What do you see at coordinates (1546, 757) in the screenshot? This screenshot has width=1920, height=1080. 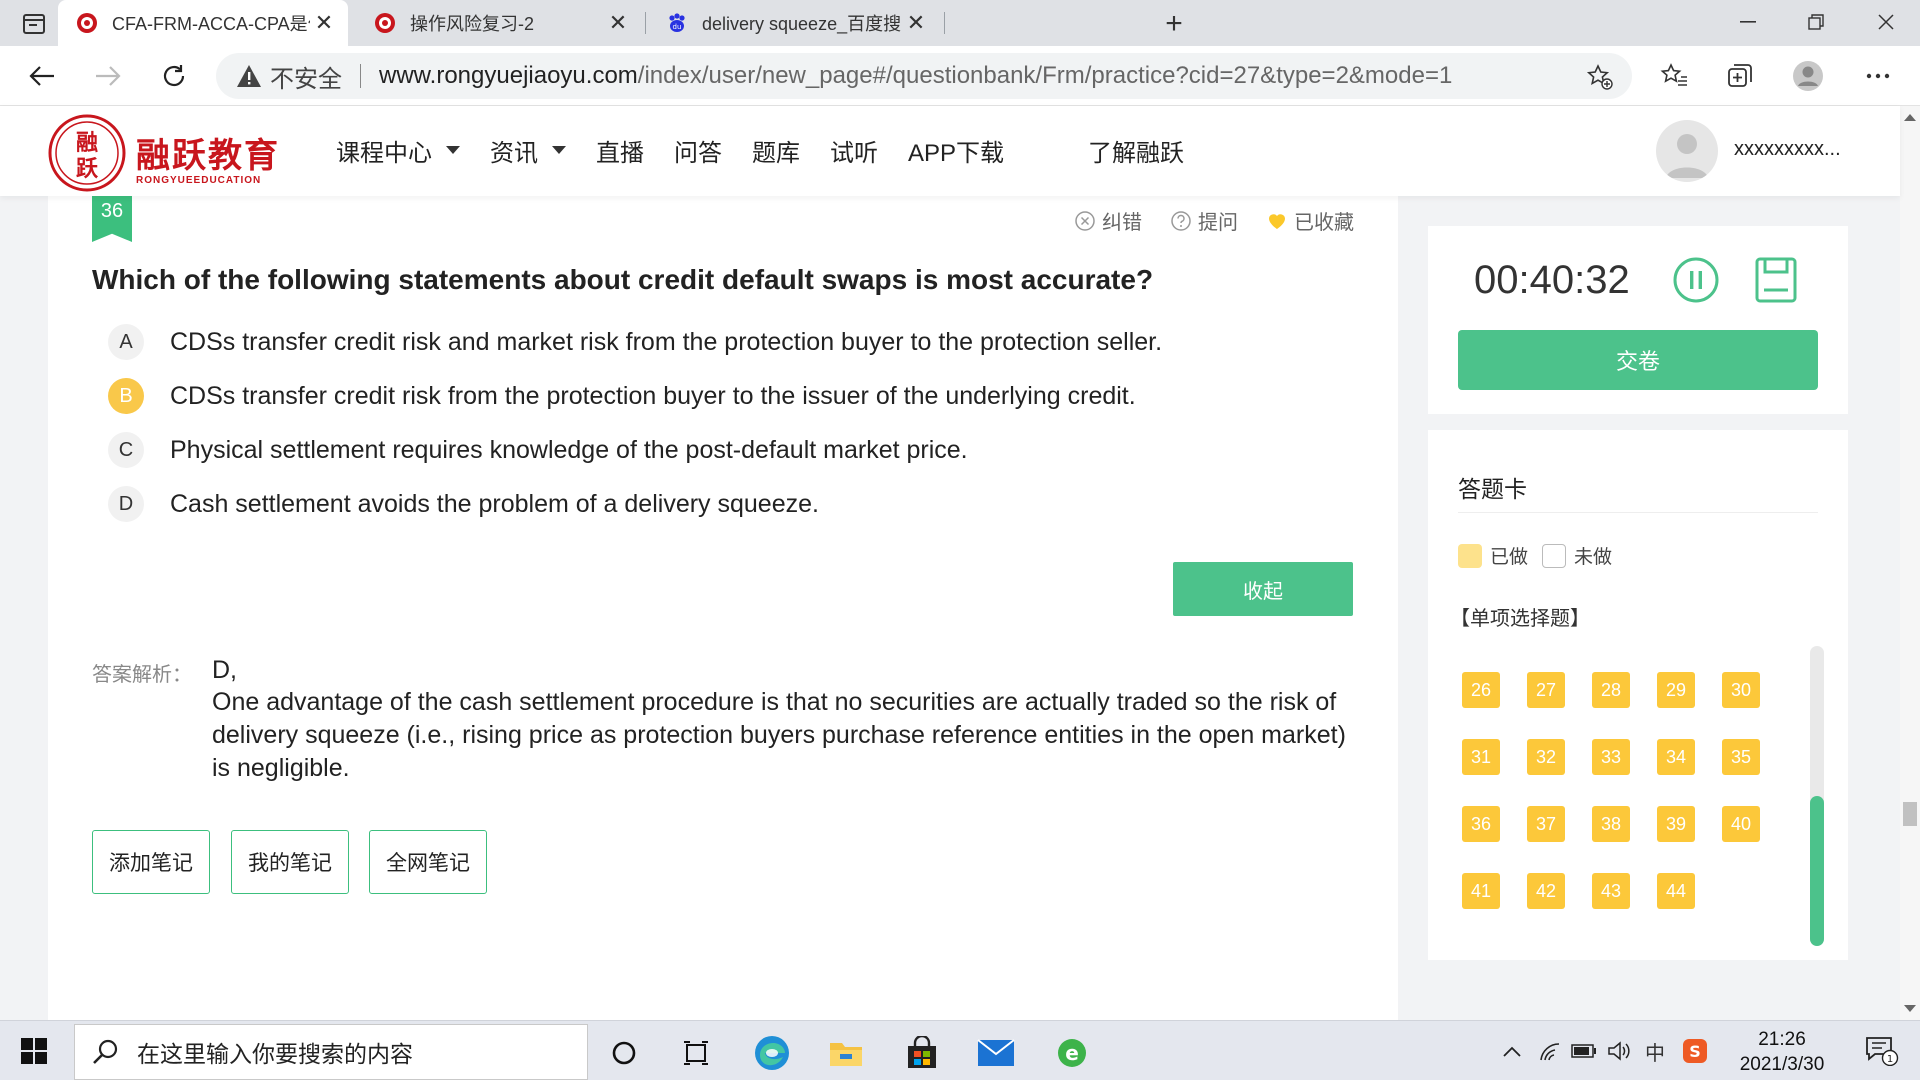 I see `question-cell-32: 32` at bounding box center [1546, 757].